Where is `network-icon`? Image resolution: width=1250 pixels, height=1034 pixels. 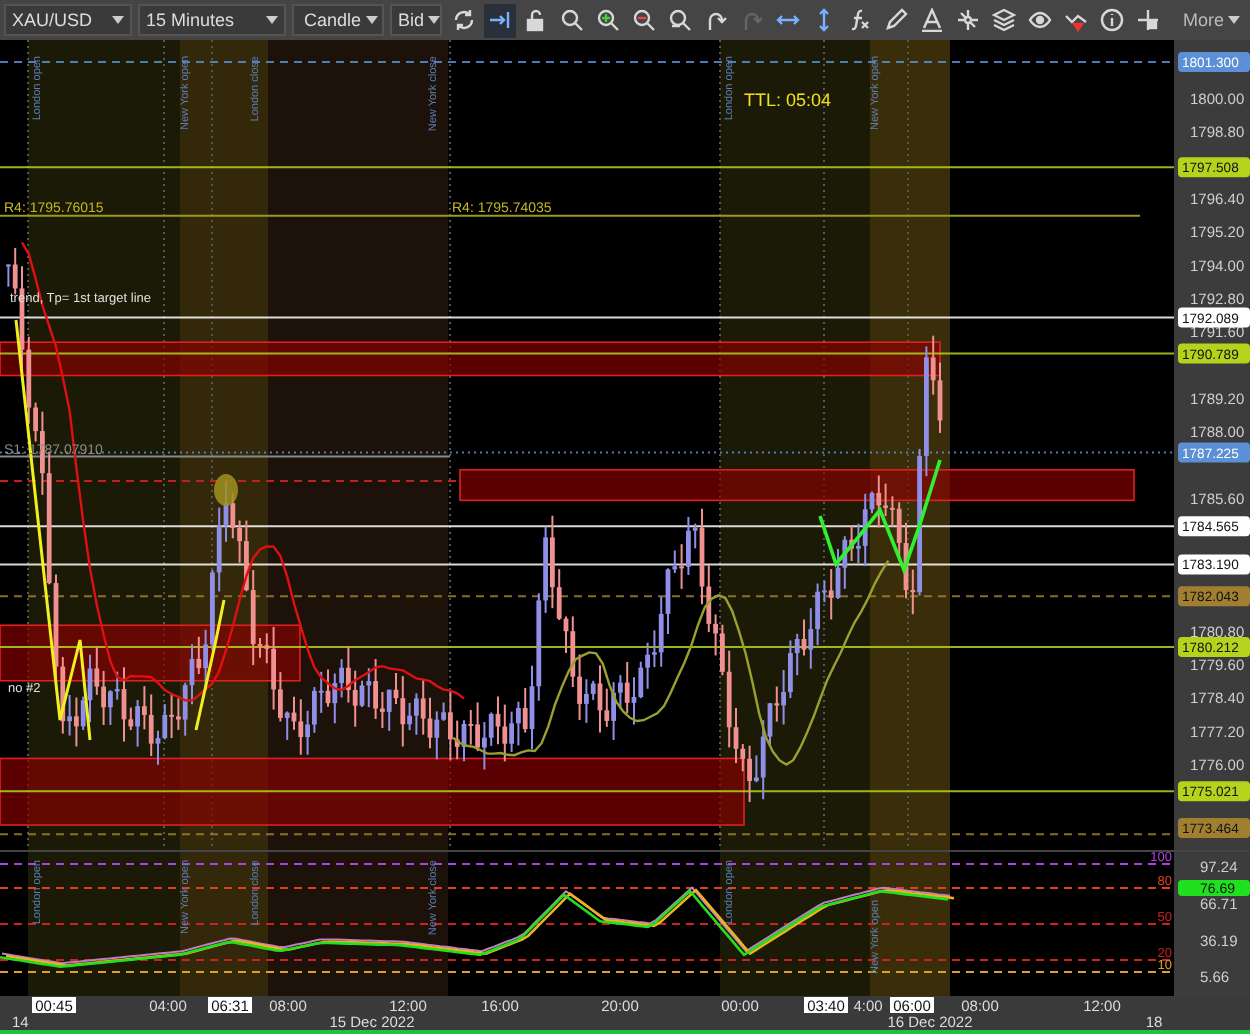 network-icon is located at coordinates (968, 20).